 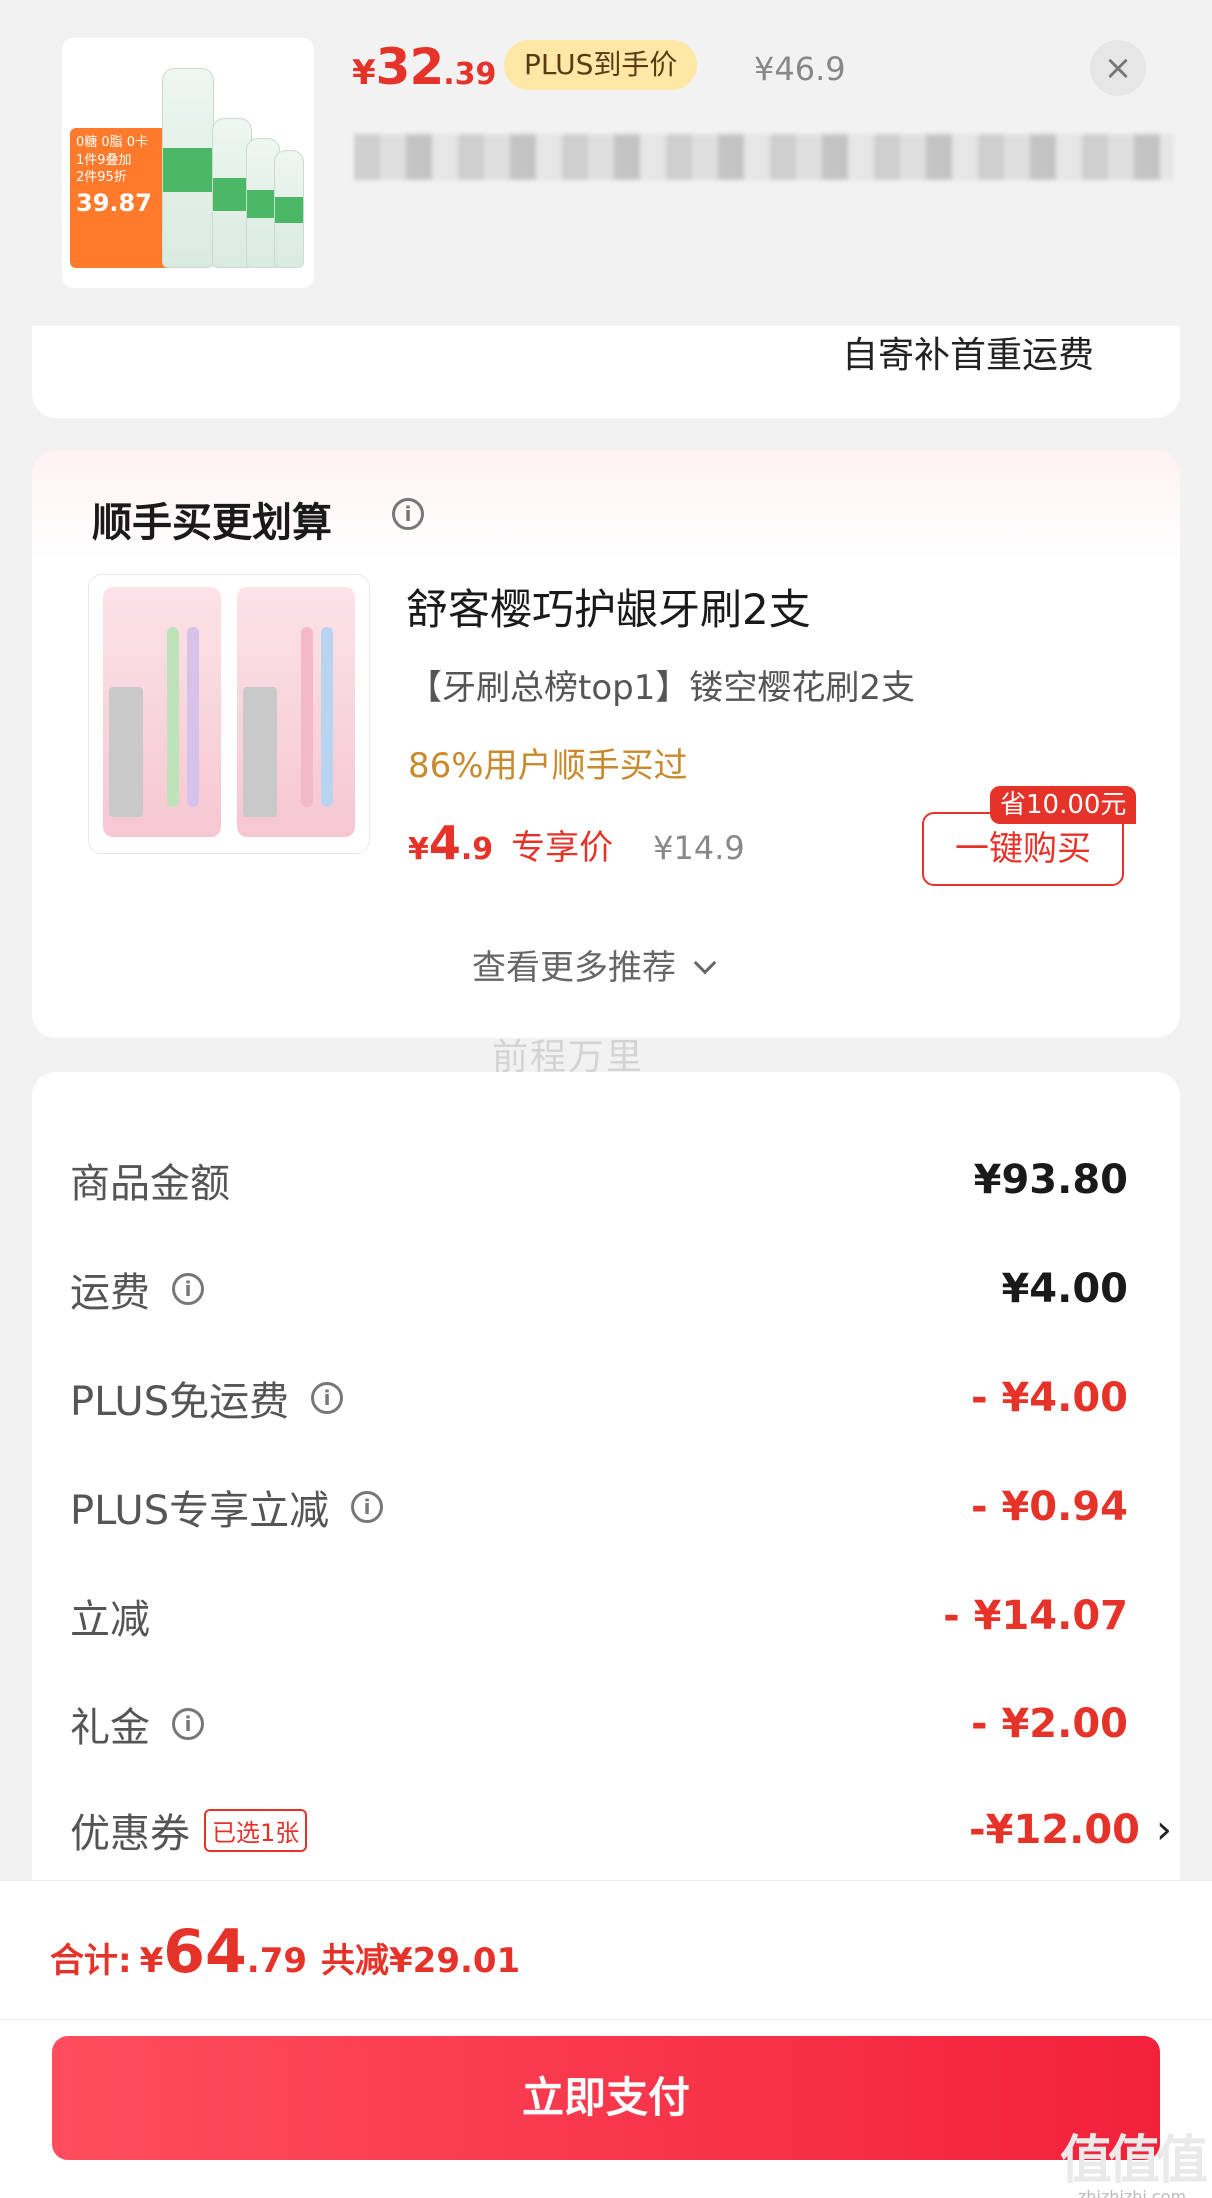 I want to click on summary-row-instant-discount: 立减 - ¥14.07, so click(x=599, y=1616).